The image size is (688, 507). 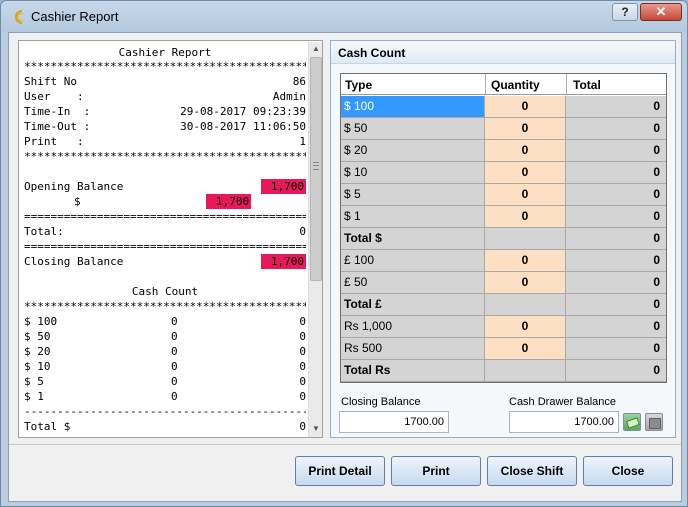 I want to click on type-cell: £ 100, so click(x=413, y=260).